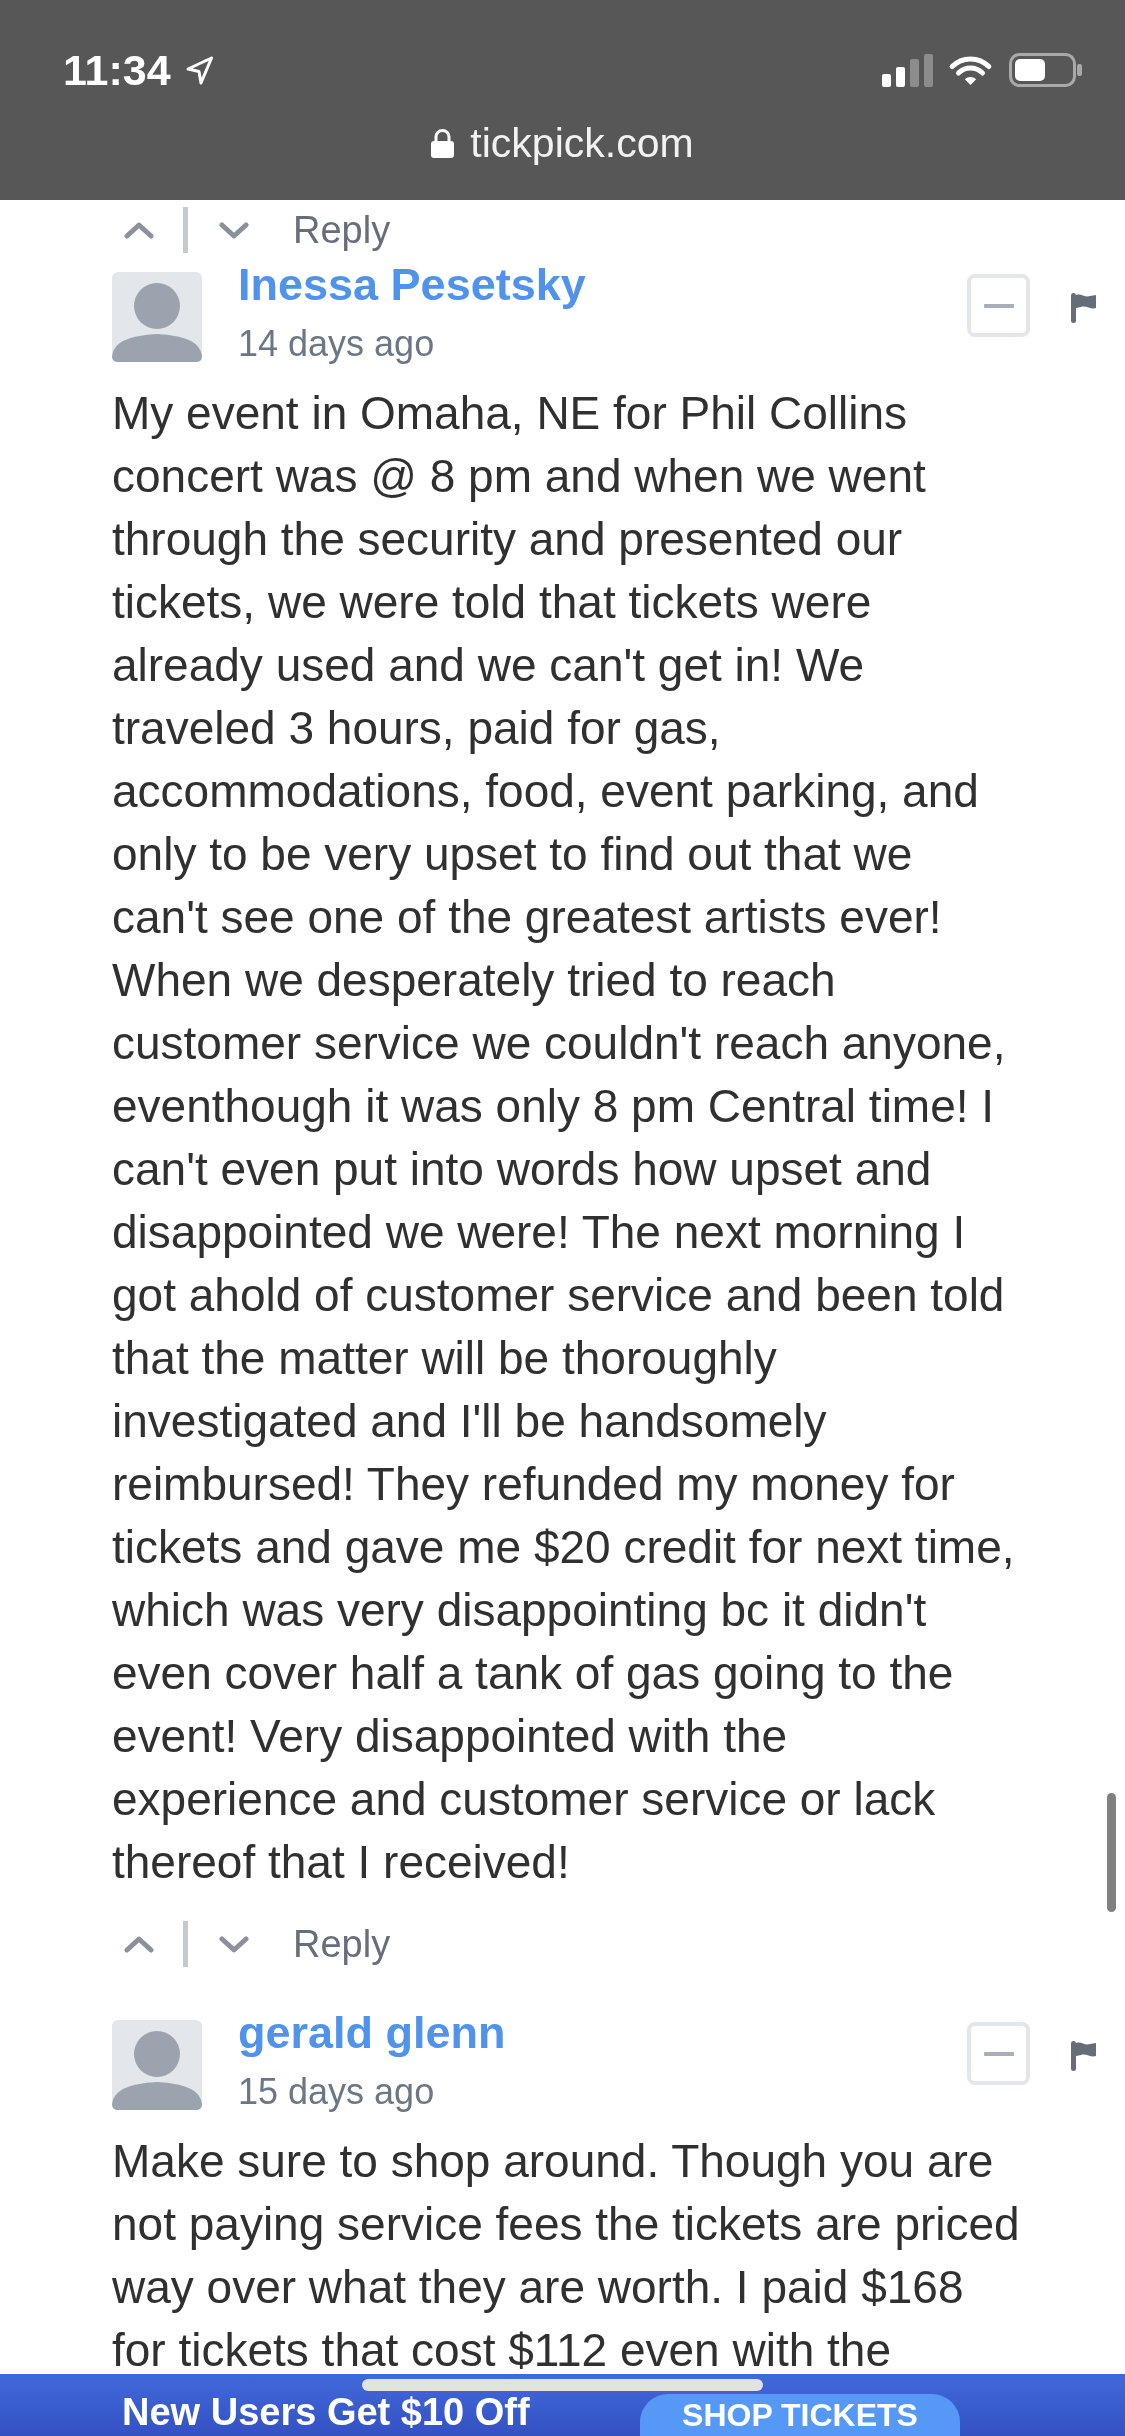 This screenshot has width=1125, height=2436. Describe the element at coordinates (336, 344) in the screenshot. I see `comment-date: 14 days ago` at that location.